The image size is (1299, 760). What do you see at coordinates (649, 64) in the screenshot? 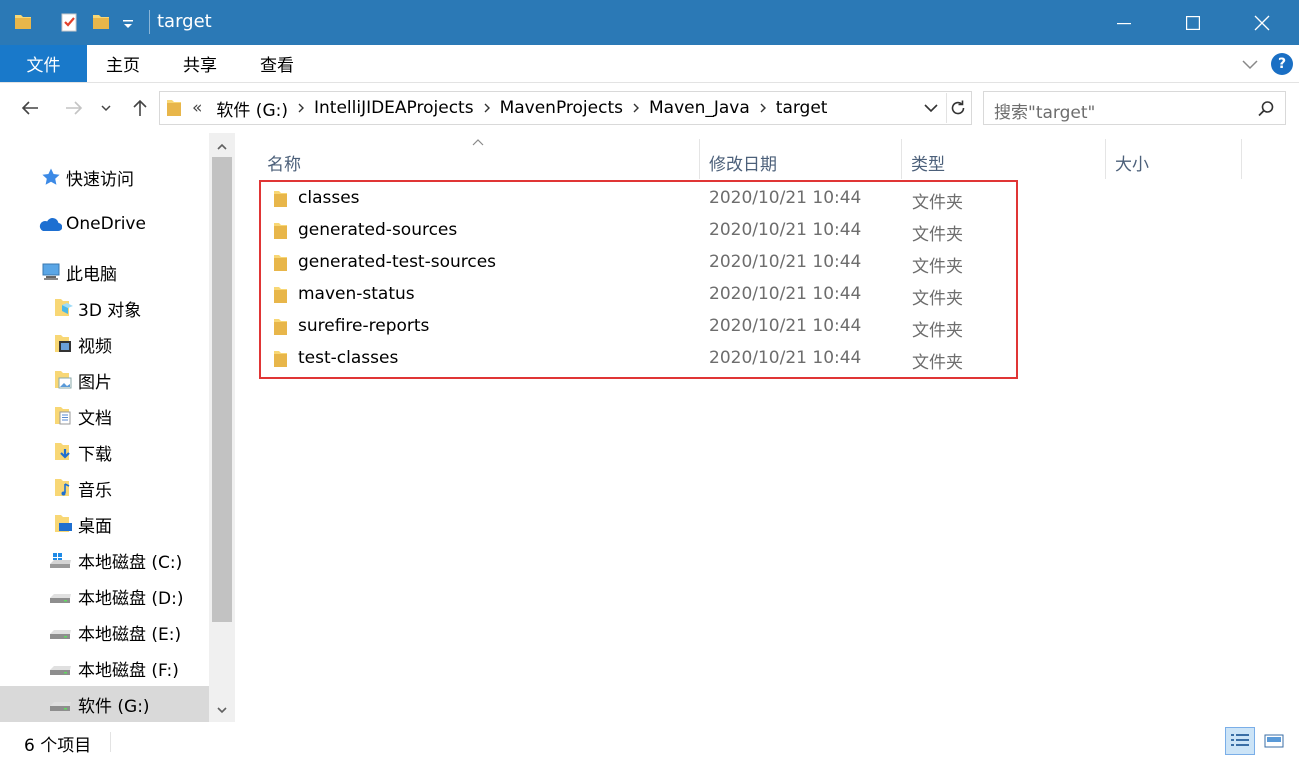
I see `ribbon: 文件 主页 共享 查看 ?` at bounding box center [649, 64].